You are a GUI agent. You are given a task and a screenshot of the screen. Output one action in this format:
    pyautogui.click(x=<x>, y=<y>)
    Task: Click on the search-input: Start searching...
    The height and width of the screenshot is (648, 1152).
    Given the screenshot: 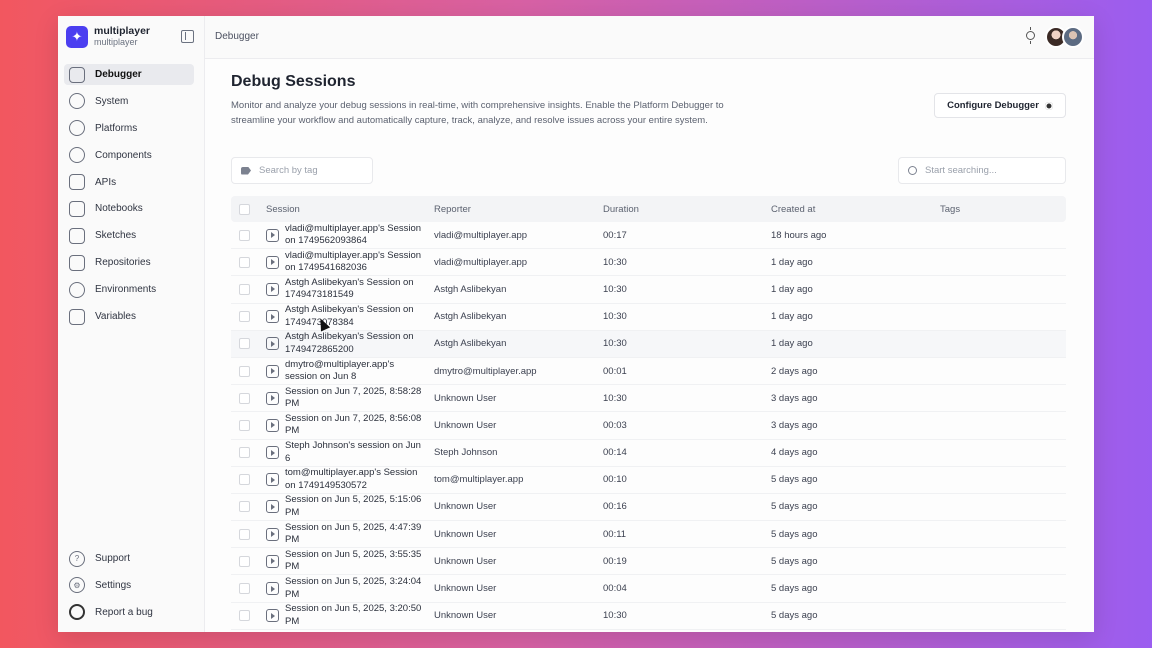 What is the action you would take?
    pyautogui.click(x=982, y=170)
    